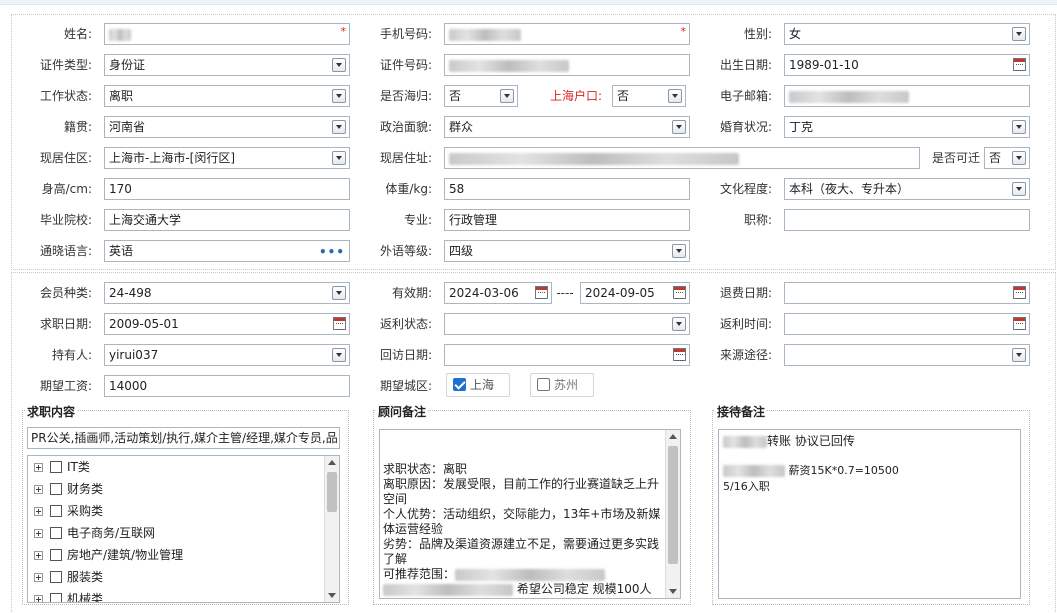 The height and width of the screenshot is (613, 1057). Describe the element at coordinates (68, 511) in the screenshot. I see `tree-item-procurement: 采购类` at that location.